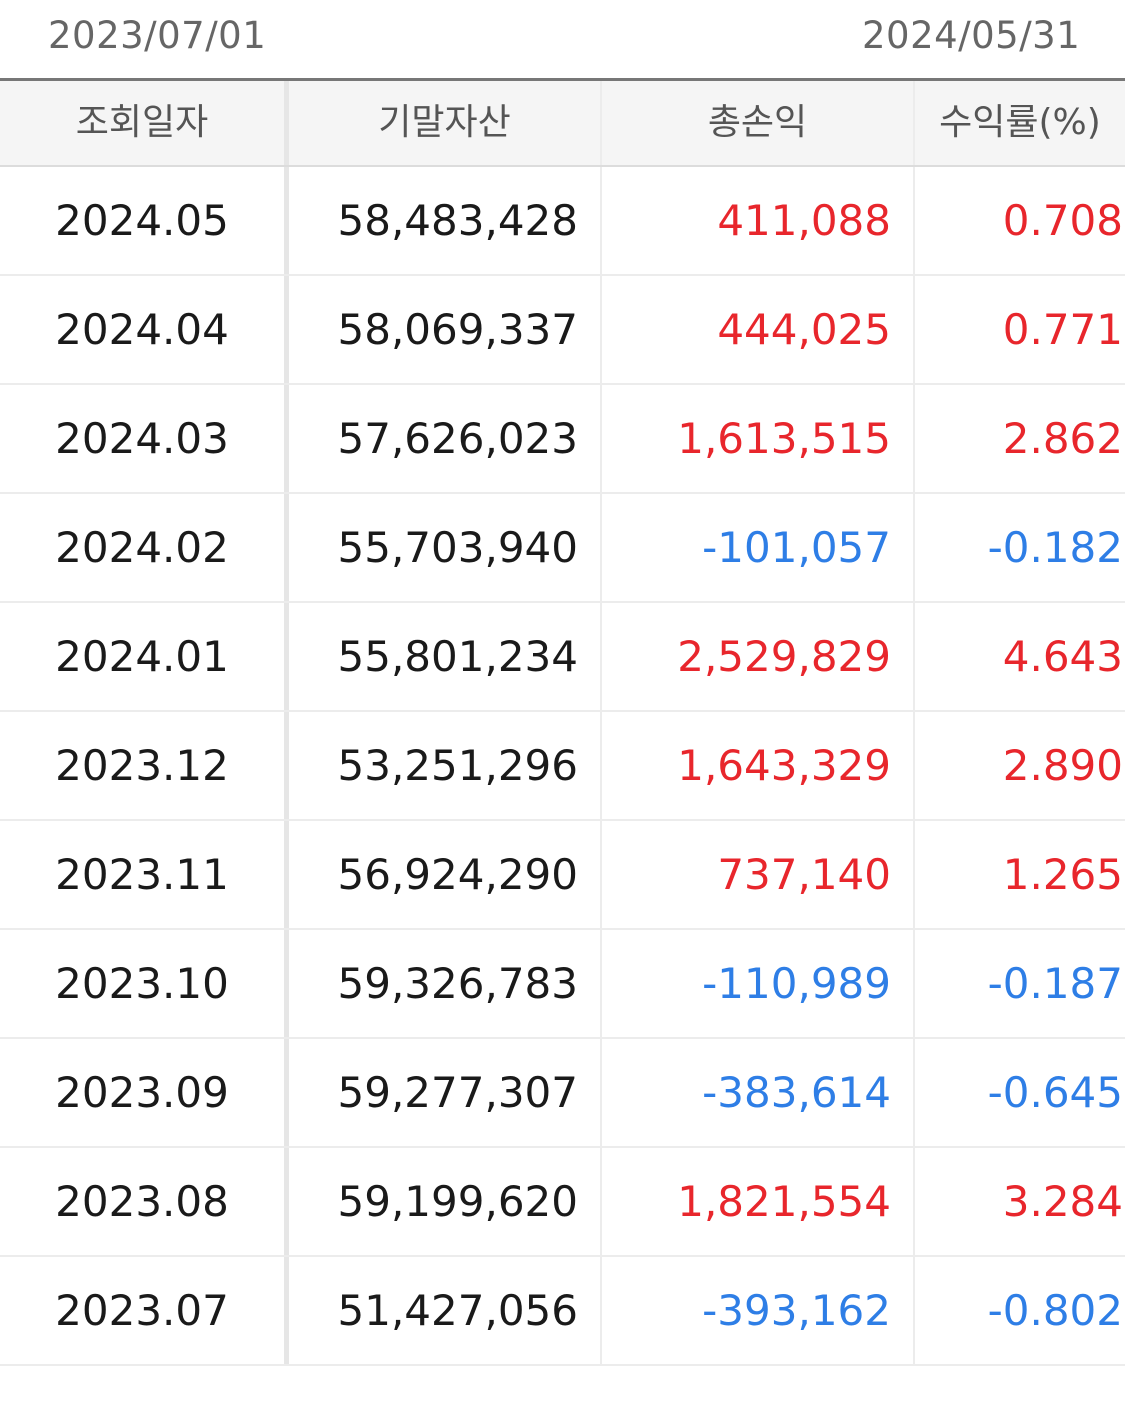 This screenshot has width=1125, height=1404. I want to click on return-cell: 0.708, so click(1062, 220).